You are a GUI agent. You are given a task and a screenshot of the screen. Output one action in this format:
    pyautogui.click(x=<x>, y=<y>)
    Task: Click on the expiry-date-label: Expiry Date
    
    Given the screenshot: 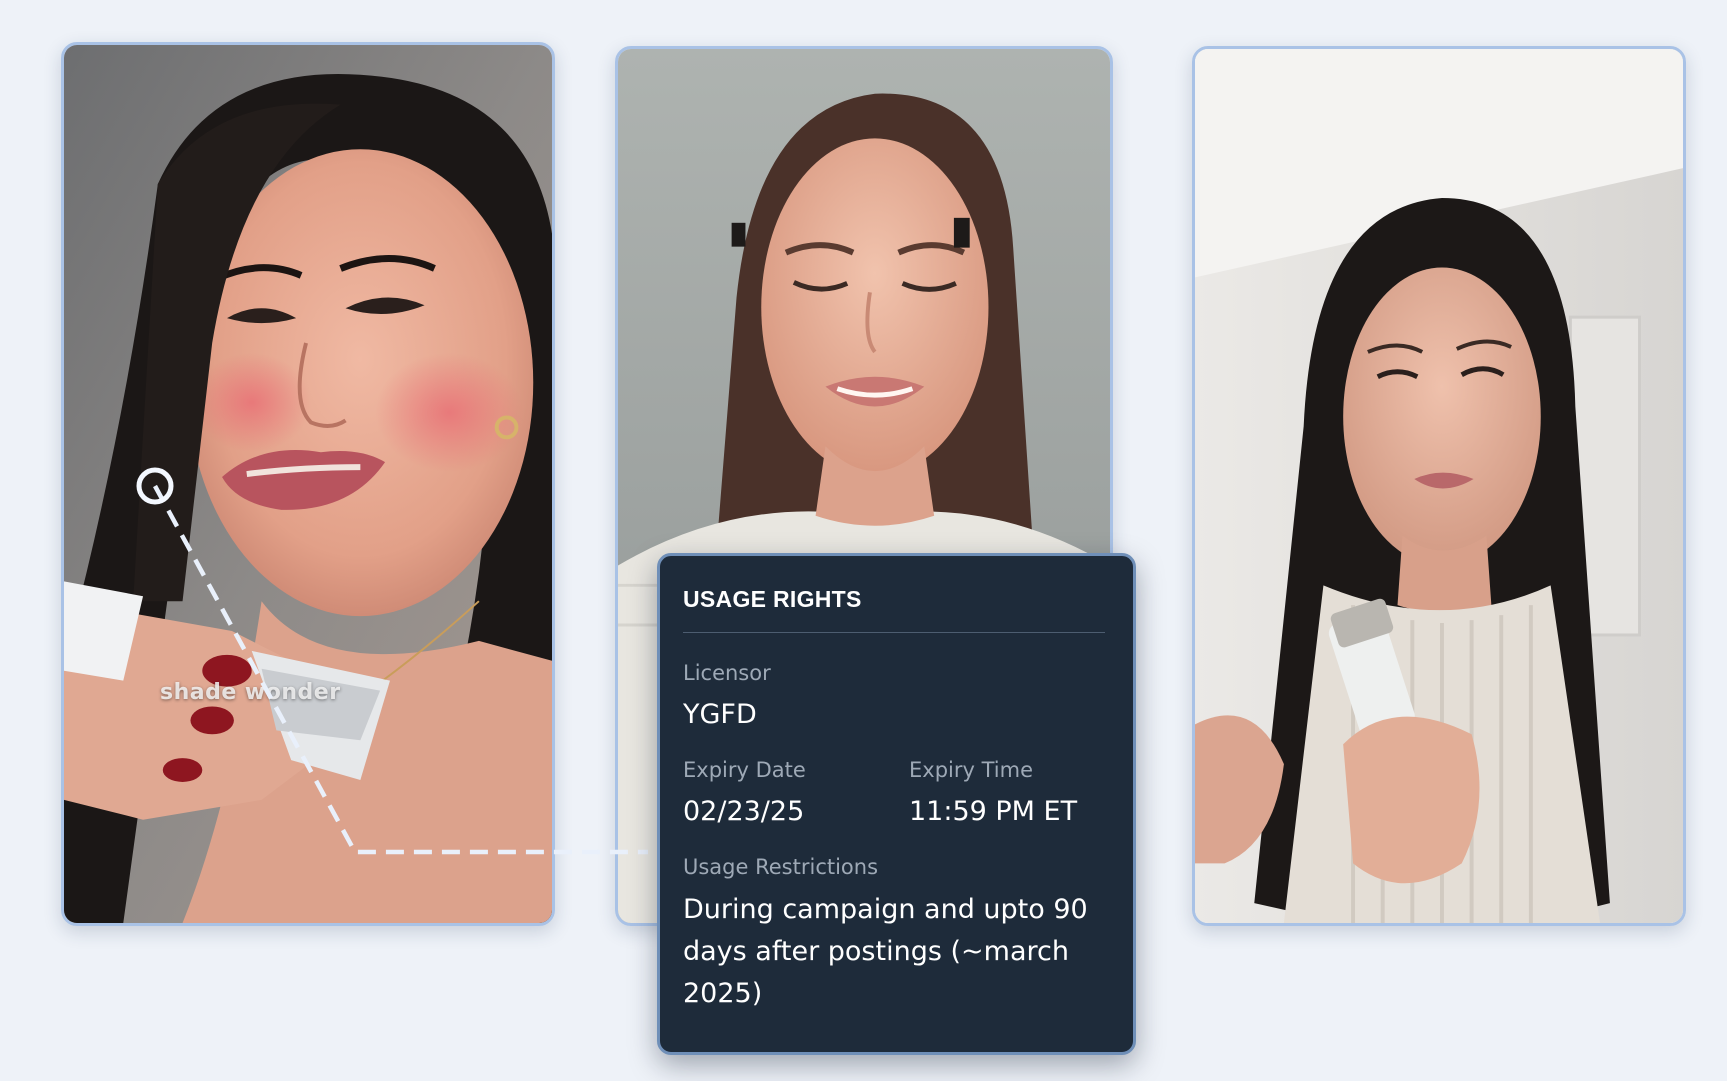 What is the action you would take?
    pyautogui.click(x=744, y=770)
    